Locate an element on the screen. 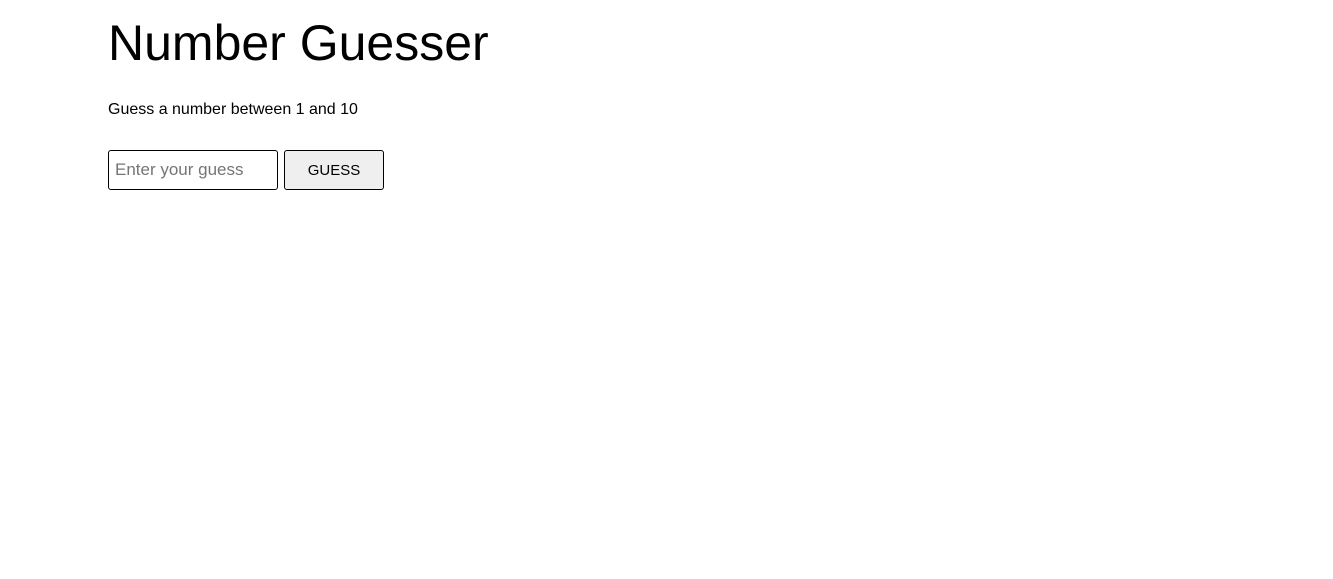 The image size is (1333, 579). guess-input is located at coordinates (193, 170).